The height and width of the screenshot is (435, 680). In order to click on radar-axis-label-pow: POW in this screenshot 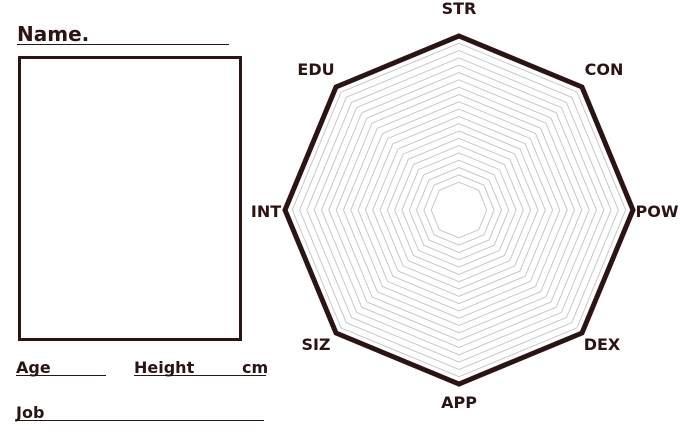, I will do `click(657, 211)`.